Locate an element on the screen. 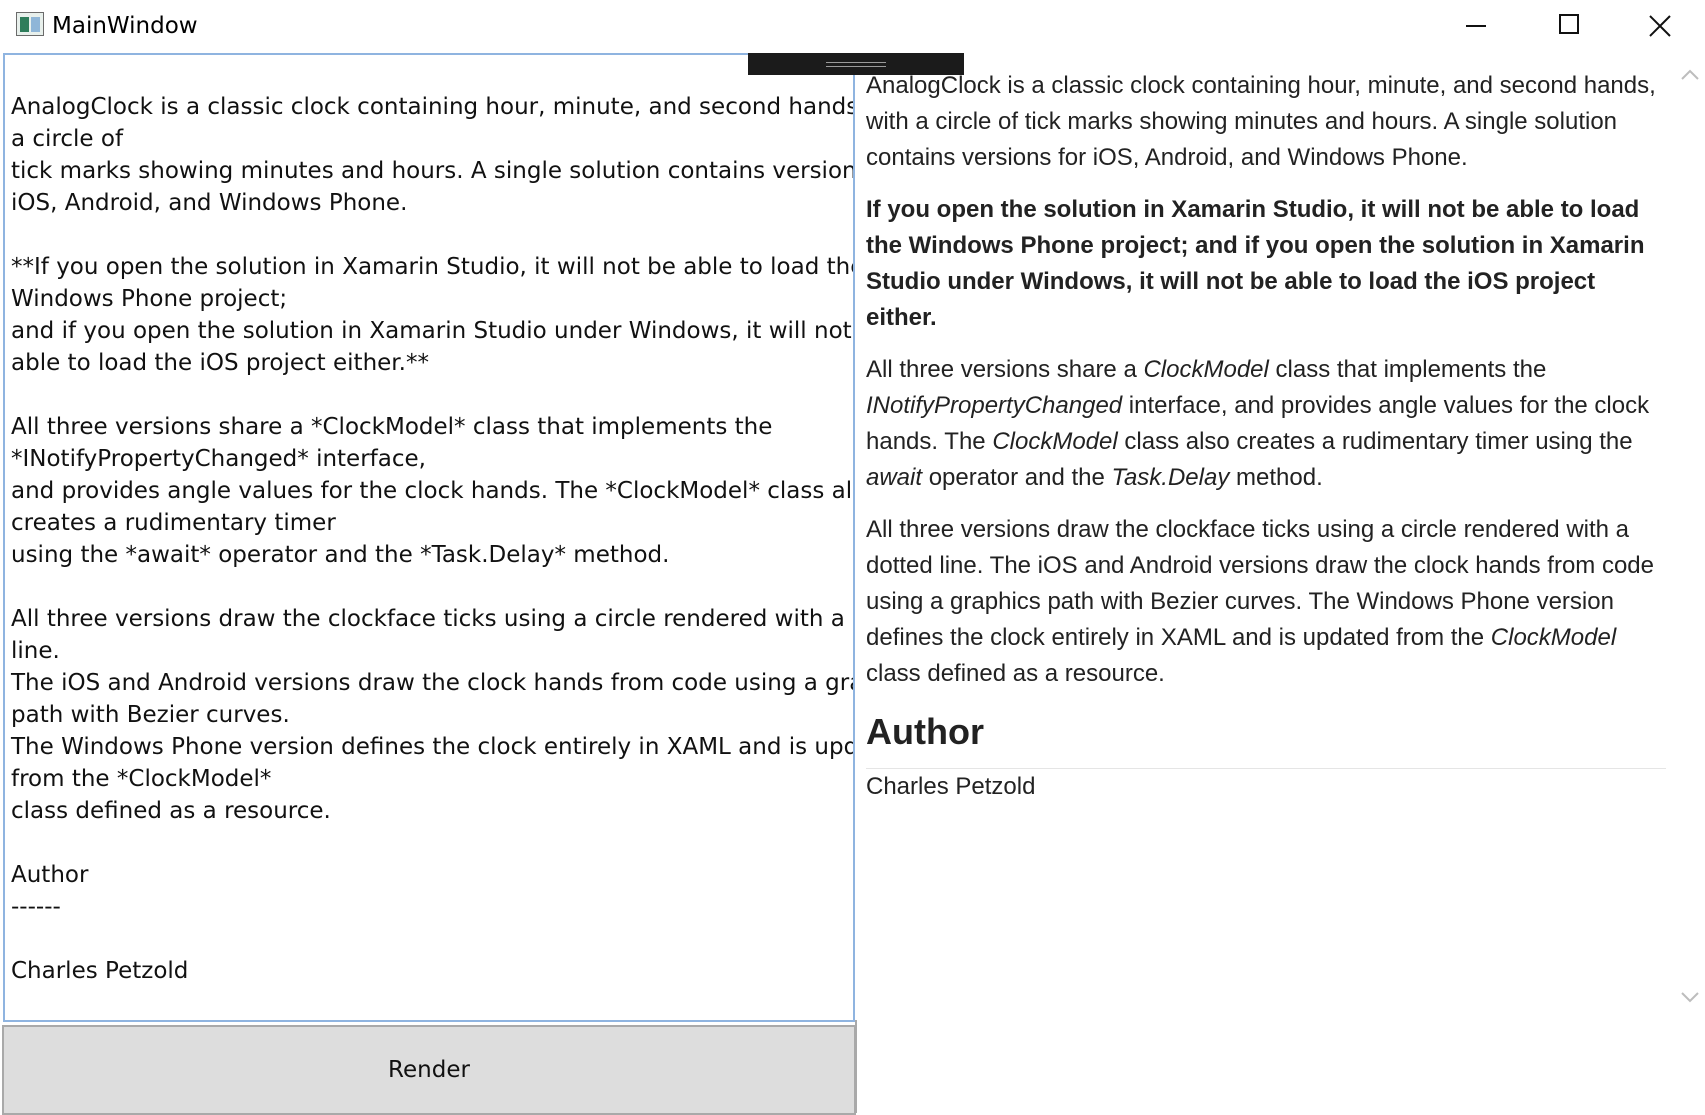  text-run: operator and the is located at coordinates (1017, 477).